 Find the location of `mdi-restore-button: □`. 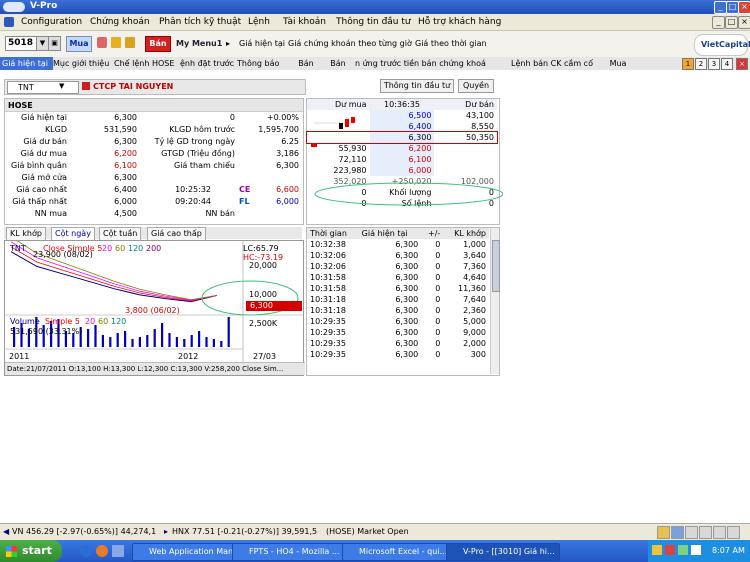

mdi-restore-button: □ is located at coordinates (731, 22).